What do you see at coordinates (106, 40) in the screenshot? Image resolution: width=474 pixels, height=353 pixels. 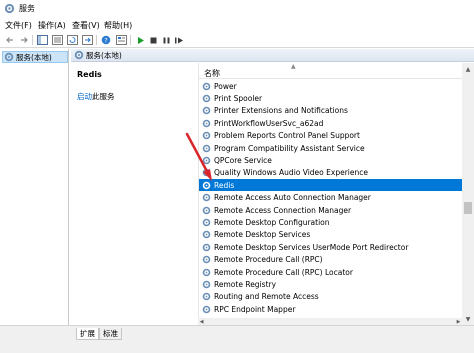 I see `help-icon: ?` at bounding box center [106, 40].